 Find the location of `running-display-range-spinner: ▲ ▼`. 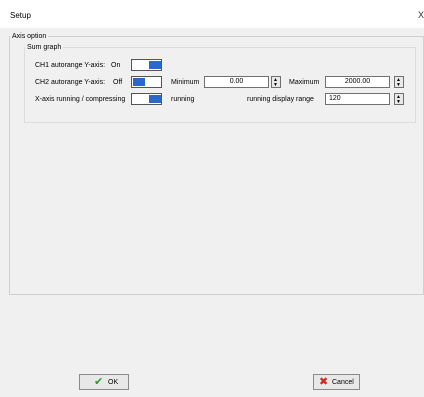

running-display-range-spinner: ▲ ▼ is located at coordinates (399, 99).